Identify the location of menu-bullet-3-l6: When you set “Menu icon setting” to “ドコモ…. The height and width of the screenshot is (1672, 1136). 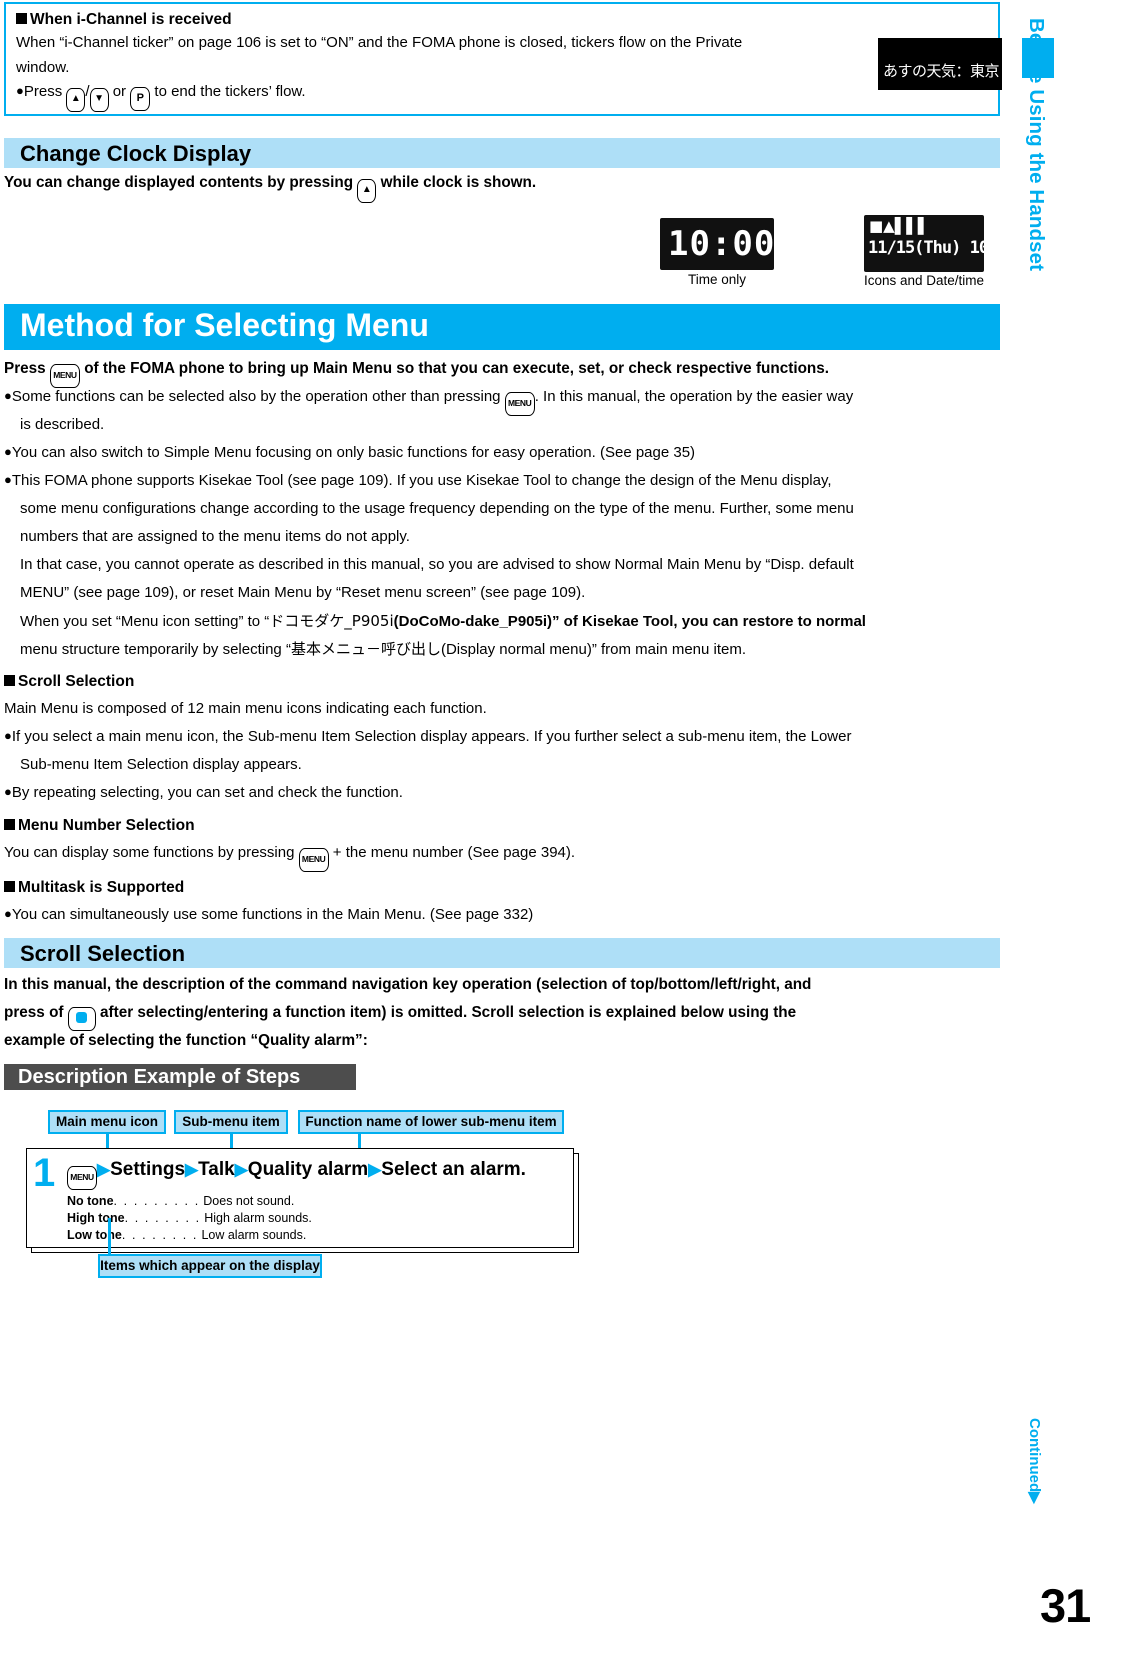
(443, 621).